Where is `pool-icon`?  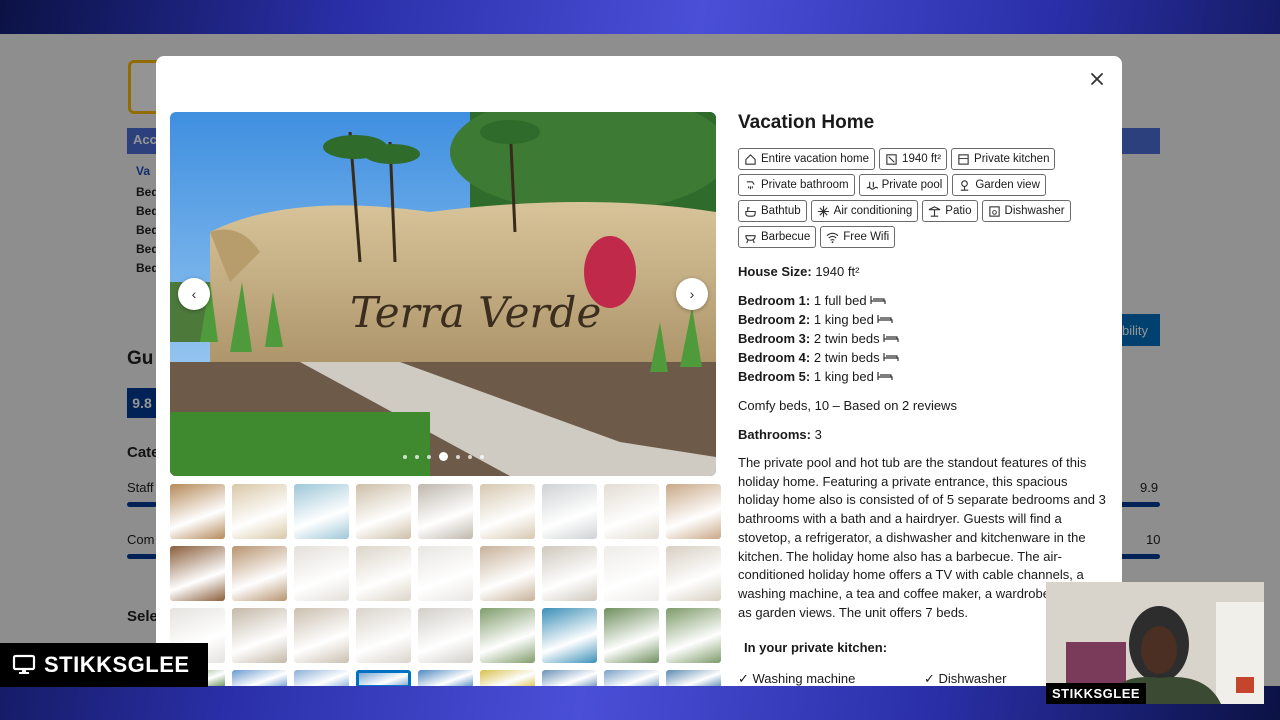
pool-icon is located at coordinates (872, 185).